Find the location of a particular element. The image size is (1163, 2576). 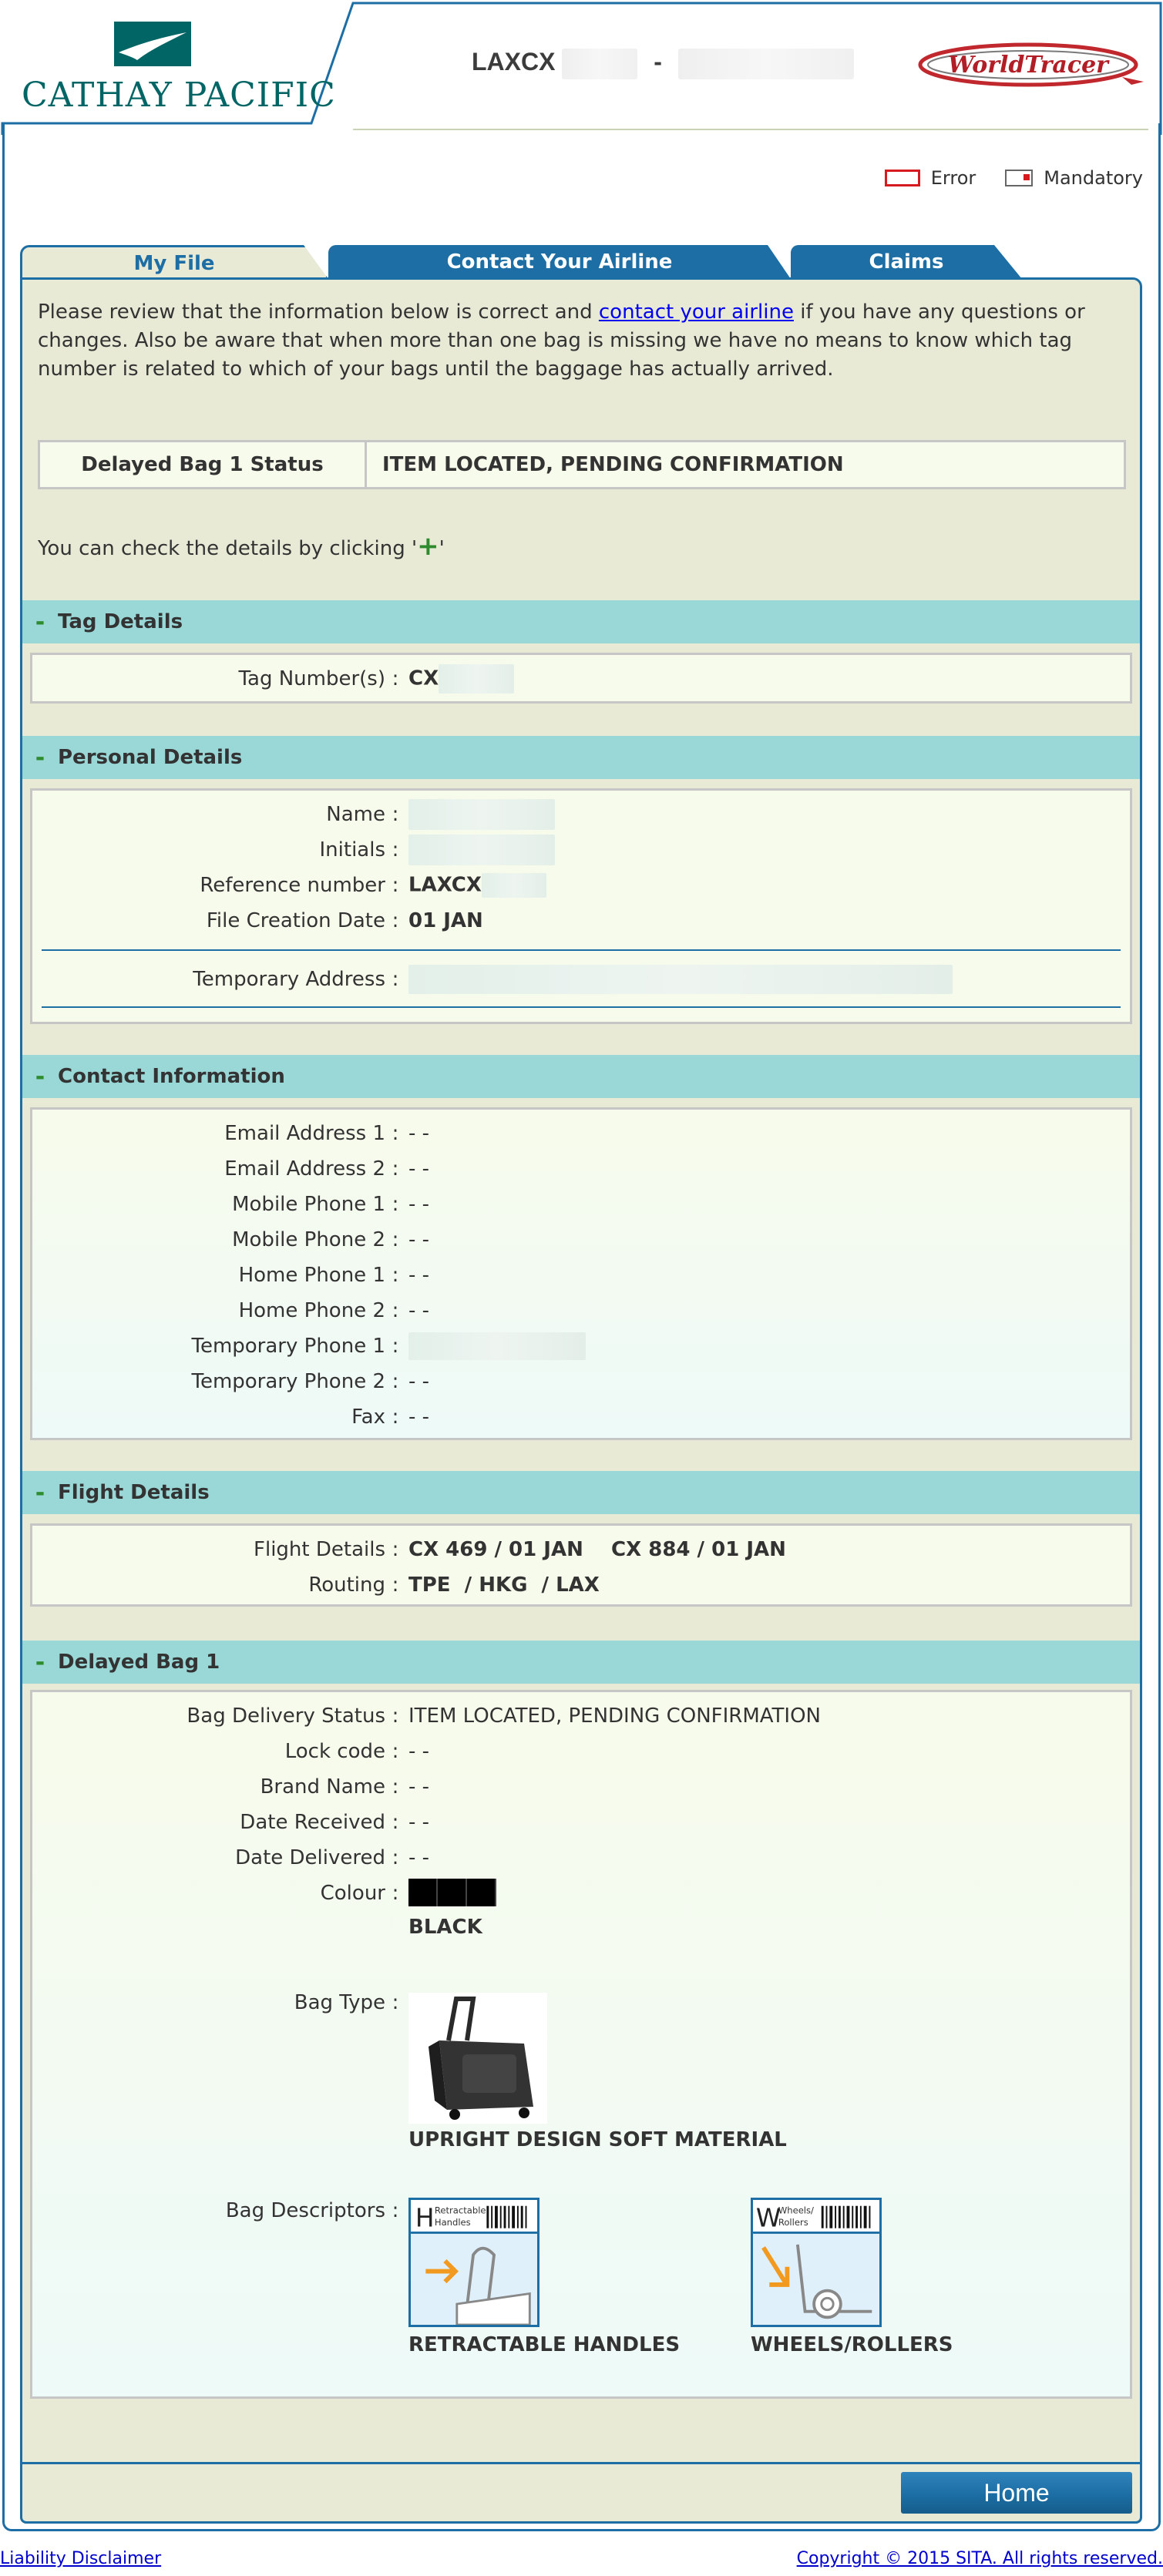

field-label: Name is located at coordinates (355, 814).